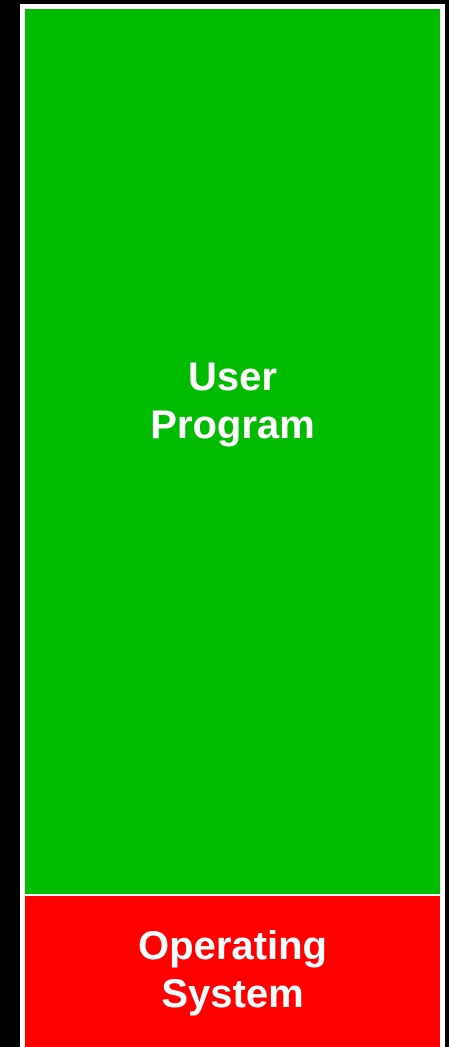 This screenshot has width=449, height=1047. I want to click on operating-system-label: Operating System, so click(232, 970).